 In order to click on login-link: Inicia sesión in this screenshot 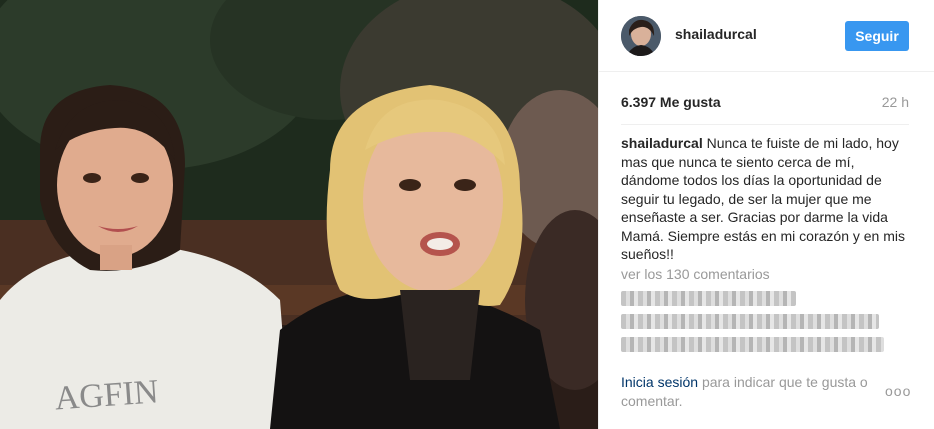, I will do `click(659, 382)`.